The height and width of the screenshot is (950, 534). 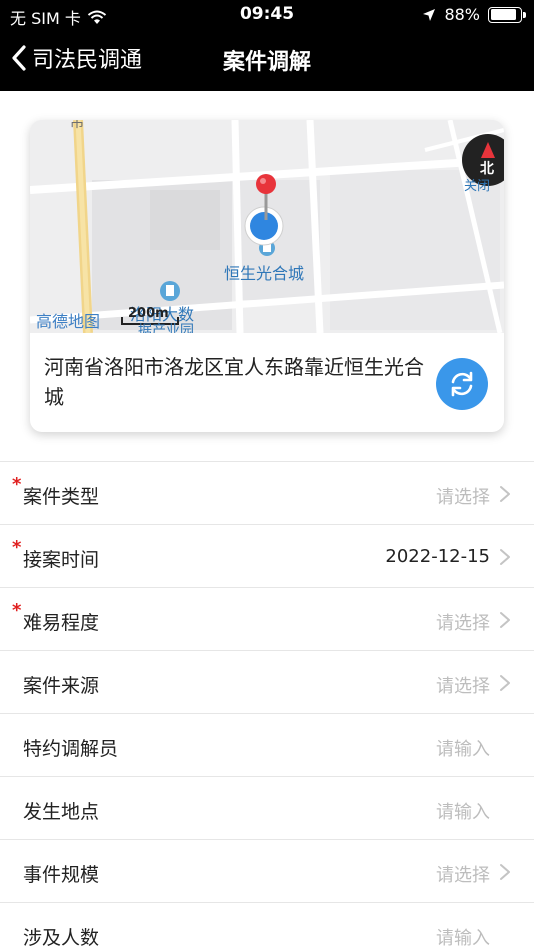 What do you see at coordinates (61, 560) in the screenshot?
I see `form-row-label: 接案时间` at bounding box center [61, 560].